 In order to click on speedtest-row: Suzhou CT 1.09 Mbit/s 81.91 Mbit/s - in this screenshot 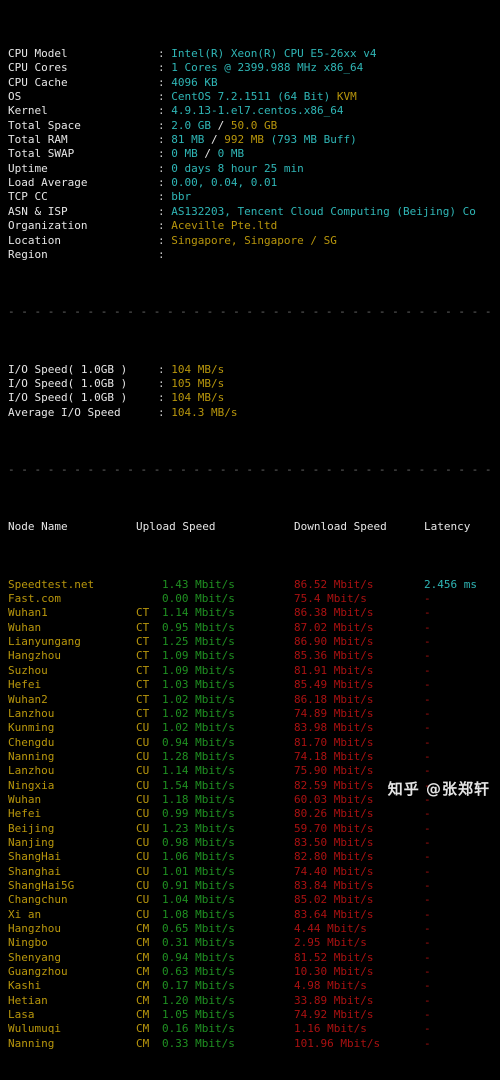, I will do `click(254, 671)`.